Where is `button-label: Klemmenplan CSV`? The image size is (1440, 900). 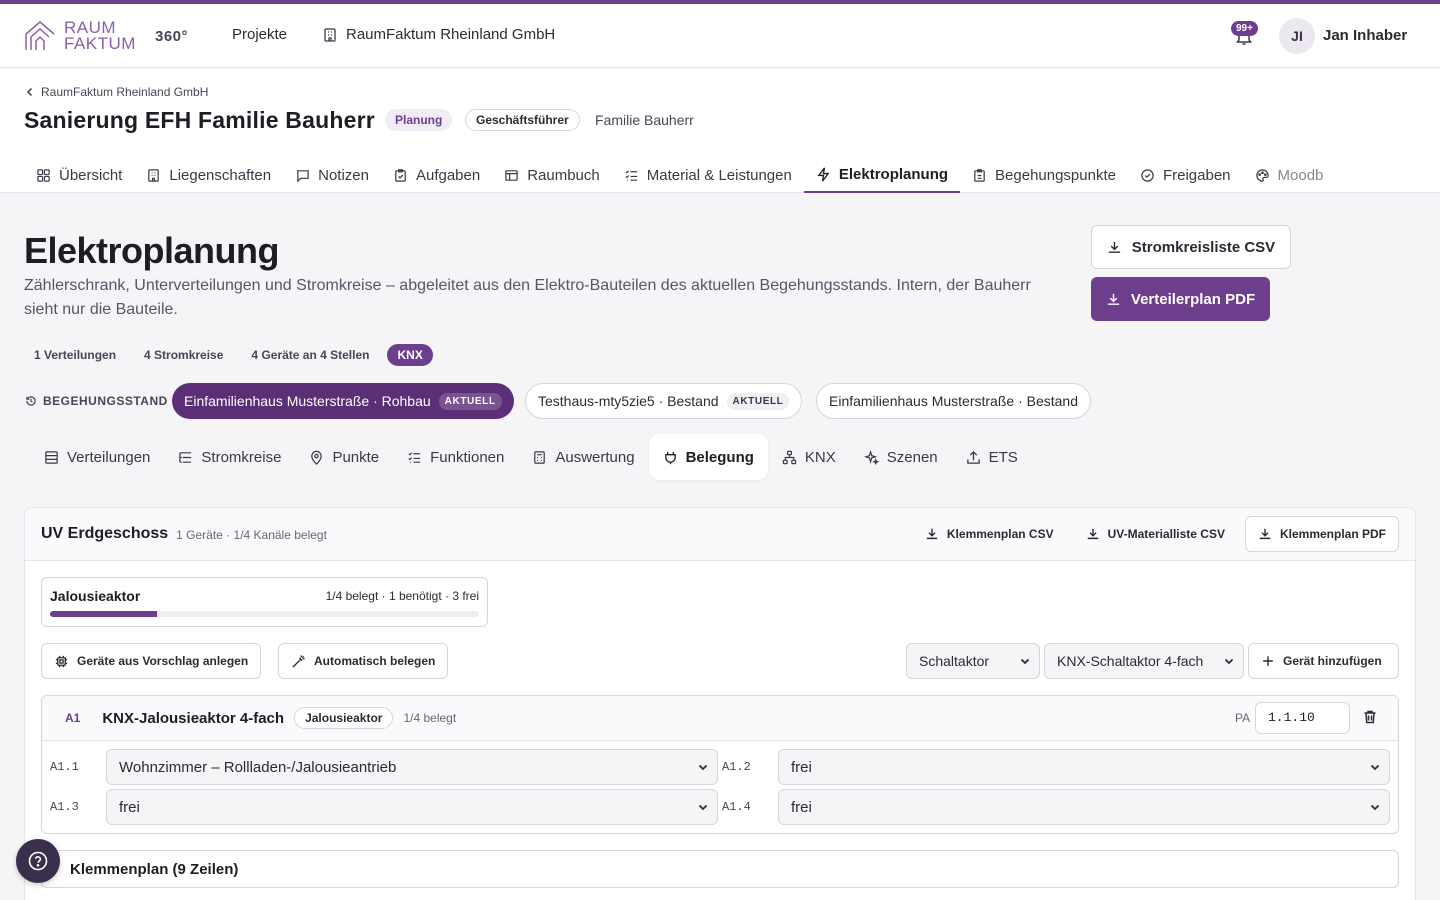
button-label: Klemmenplan CSV is located at coordinates (1000, 534).